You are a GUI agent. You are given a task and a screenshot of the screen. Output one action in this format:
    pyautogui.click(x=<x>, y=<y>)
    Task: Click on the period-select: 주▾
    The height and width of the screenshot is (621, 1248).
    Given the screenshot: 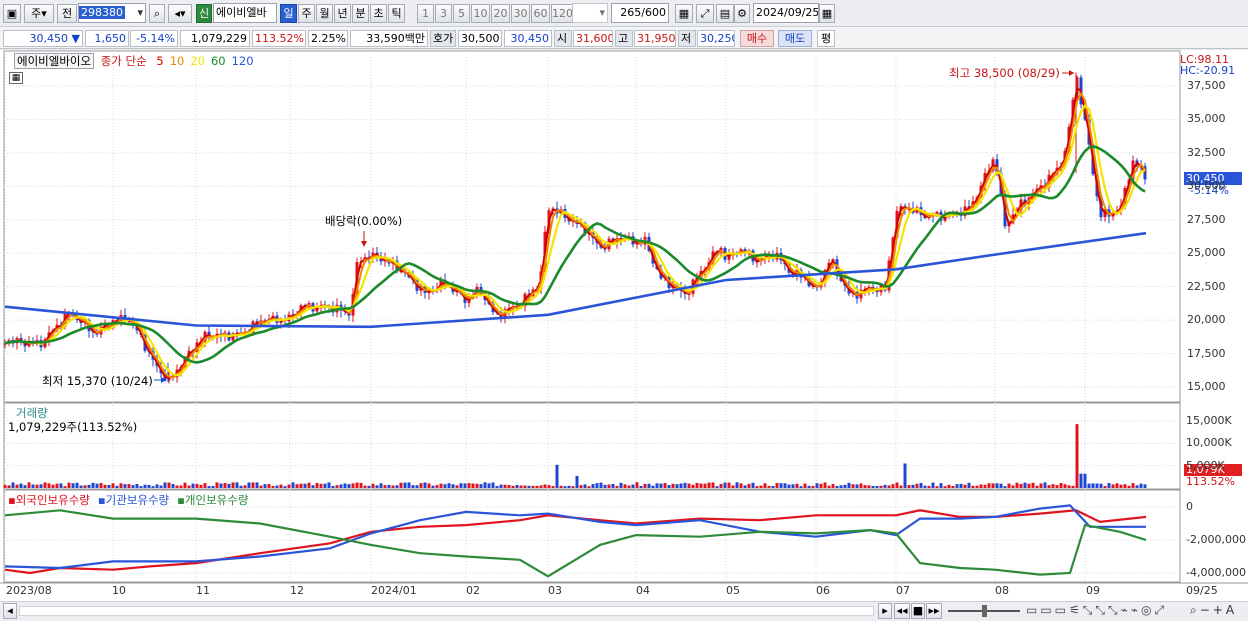 What is the action you would take?
    pyautogui.click(x=39, y=13)
    